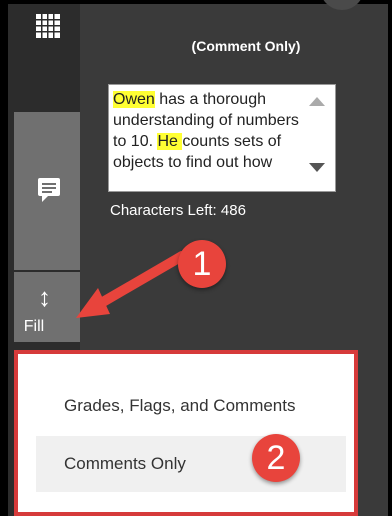  What do you see at coordinates (48, 28) in the screenshot?
I see `grid-icon` at bounding box center [48, 28].